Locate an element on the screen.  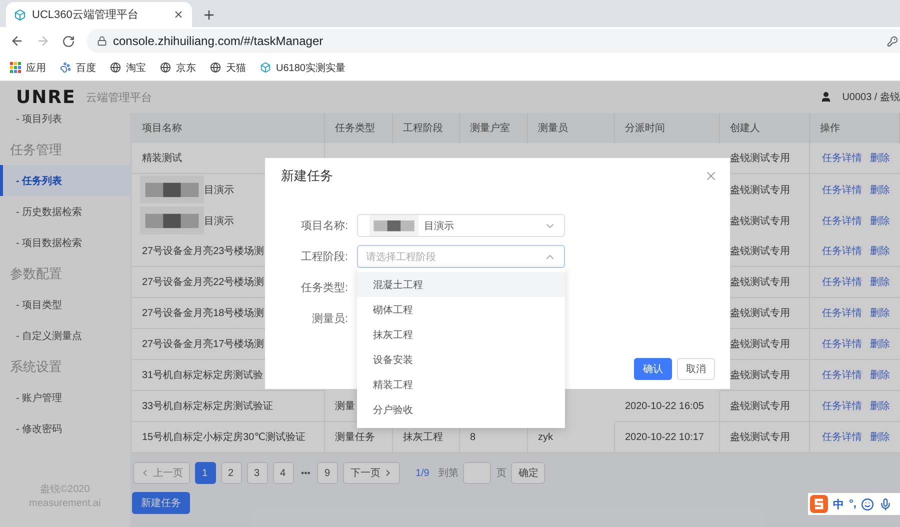
table-cell-text: 15号机自标定小标定房30℃测试验证 is located at coordinates (224, 437).